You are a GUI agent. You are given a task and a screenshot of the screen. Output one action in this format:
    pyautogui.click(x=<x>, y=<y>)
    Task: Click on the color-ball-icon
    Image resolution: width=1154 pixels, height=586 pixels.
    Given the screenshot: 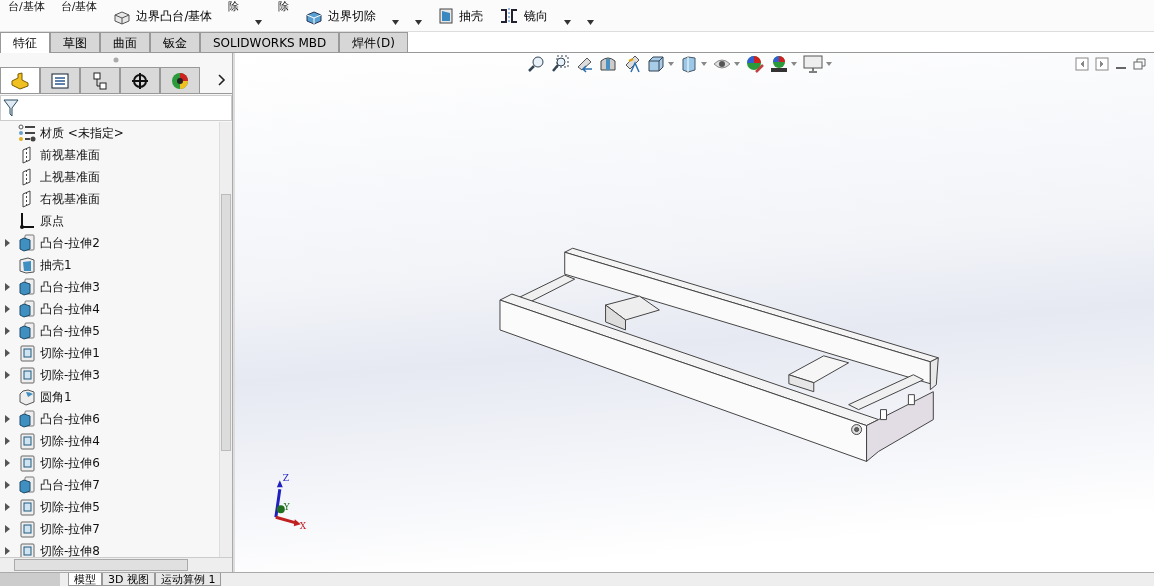 What is the action you would take?
    pyautogui.click(x=180, y=80)
    